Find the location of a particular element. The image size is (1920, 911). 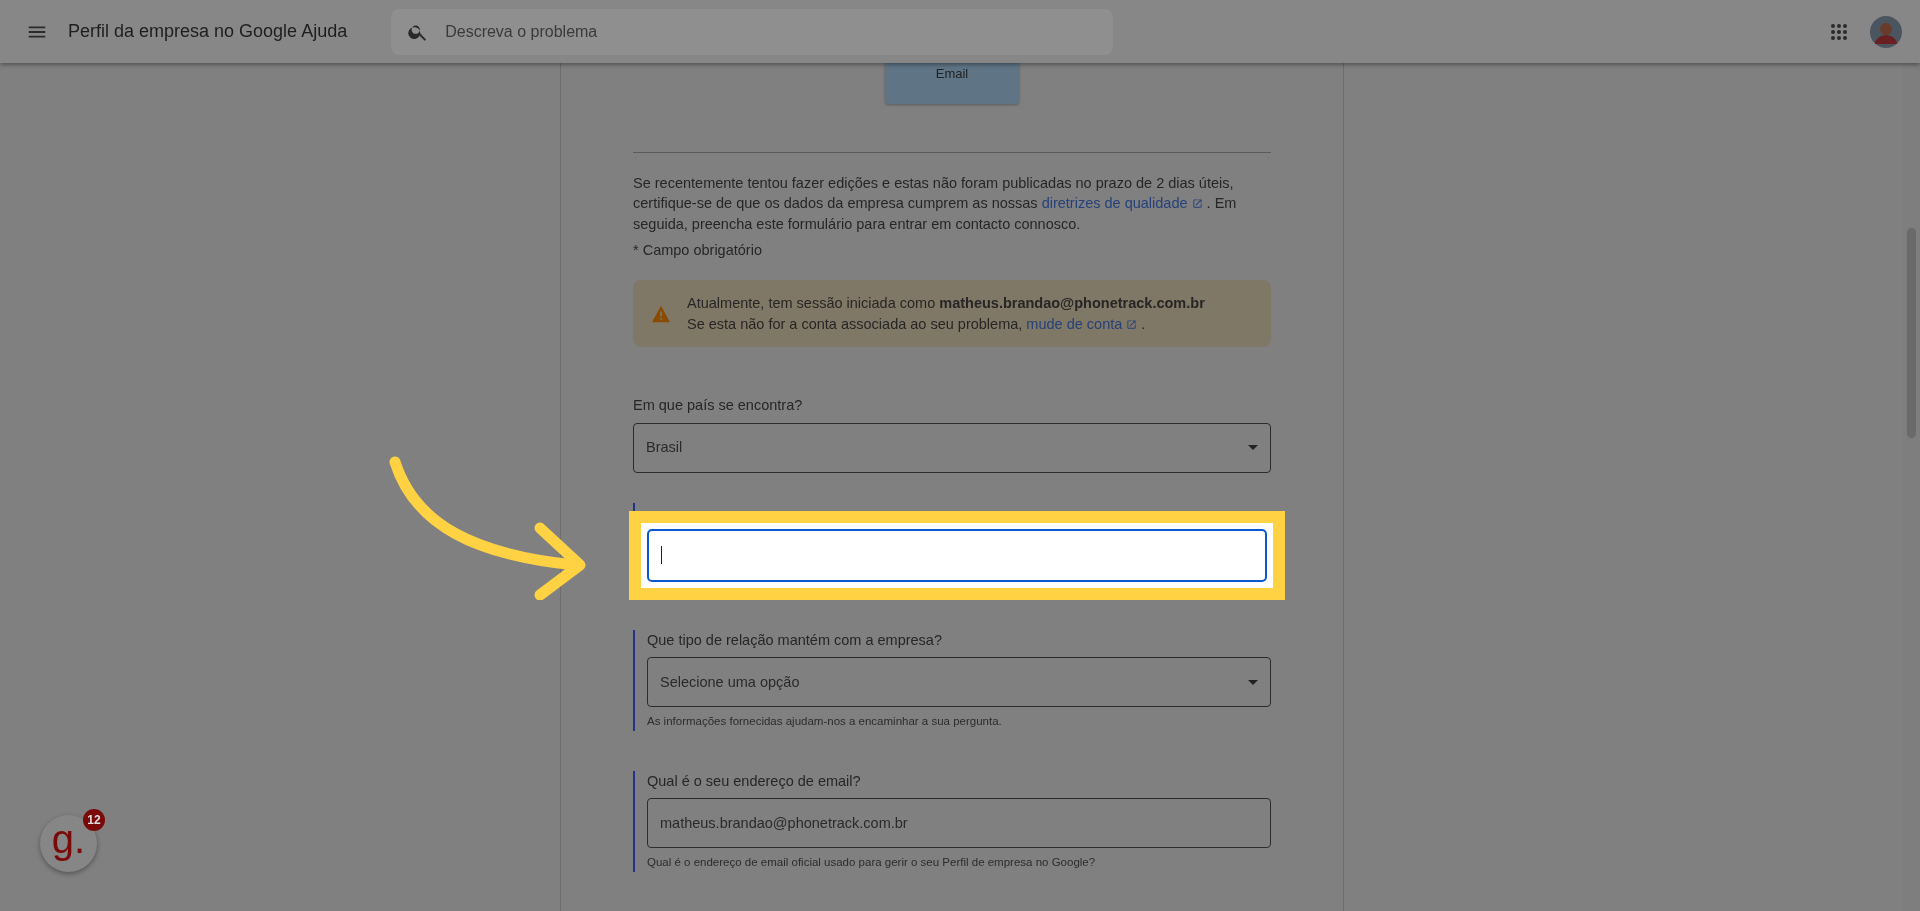

notification-badge: 12 is located at coordinates (94, 820).